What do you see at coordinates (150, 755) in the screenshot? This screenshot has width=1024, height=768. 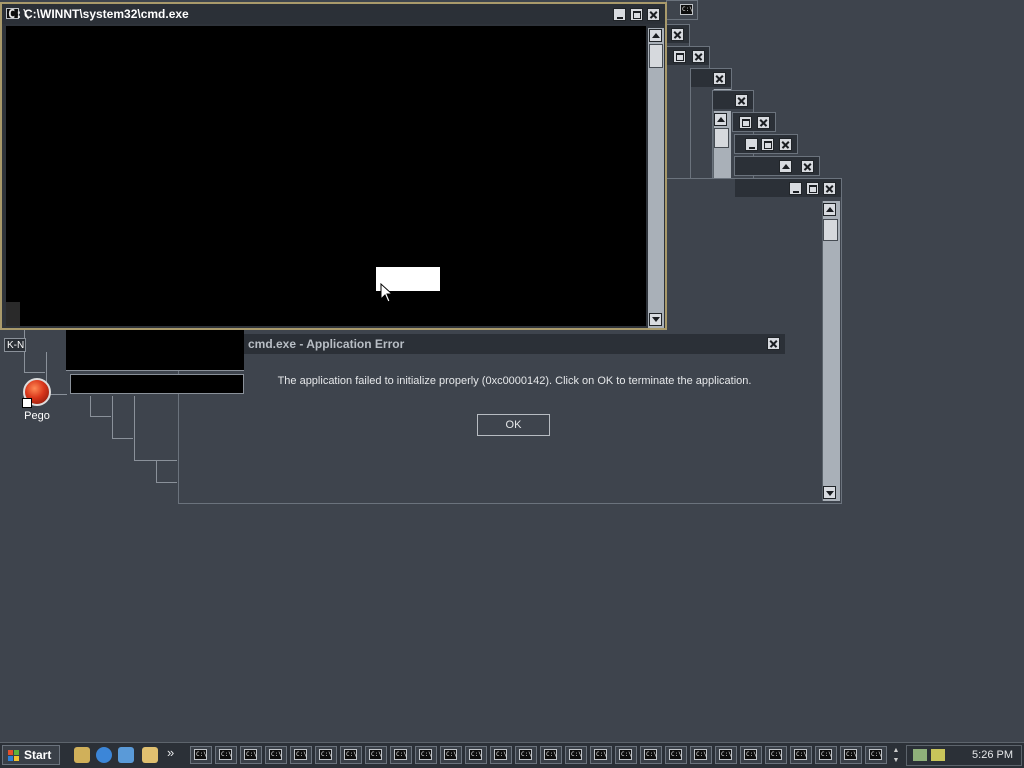 I see `windows-explorer-icon` at bounding box center [150, 755].